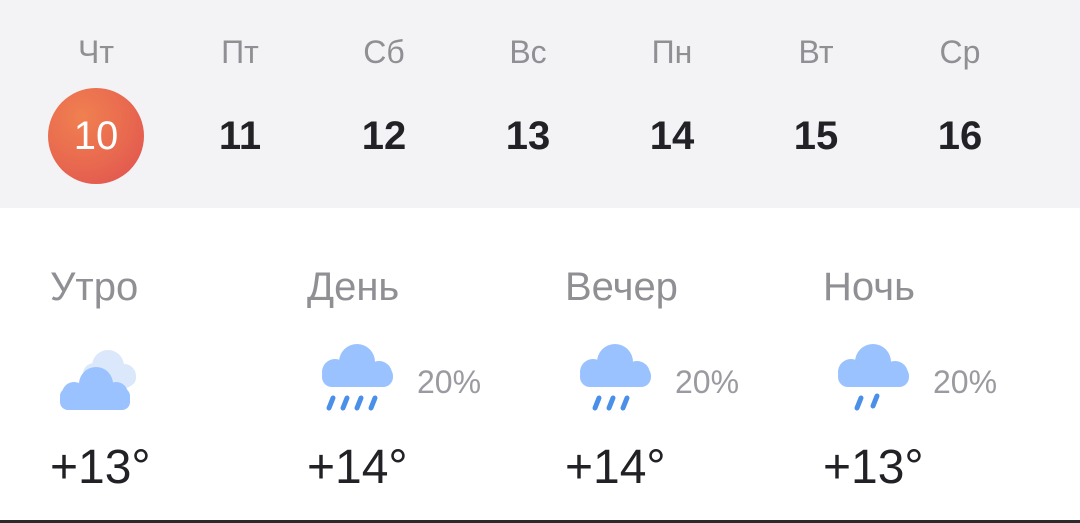  I want to click on day-sat: Сб 12, so click(384, 104).